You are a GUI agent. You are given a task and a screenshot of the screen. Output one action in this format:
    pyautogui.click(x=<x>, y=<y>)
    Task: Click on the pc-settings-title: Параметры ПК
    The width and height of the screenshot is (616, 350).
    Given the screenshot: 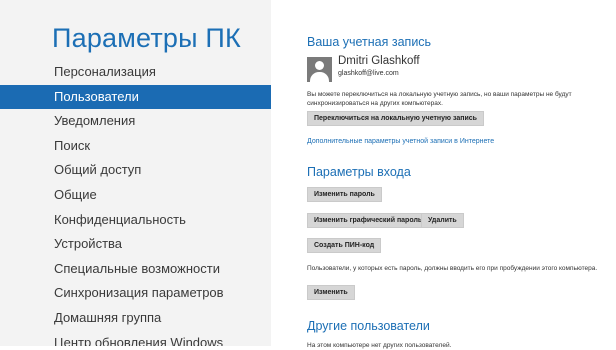 What is the action you would take?
    pyautogui.click(x=146, y=38)
    